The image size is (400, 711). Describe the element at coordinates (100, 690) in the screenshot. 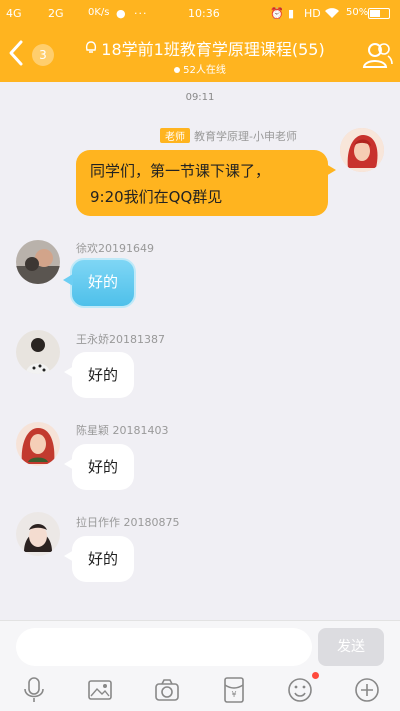

I see `image-icon` at that location.